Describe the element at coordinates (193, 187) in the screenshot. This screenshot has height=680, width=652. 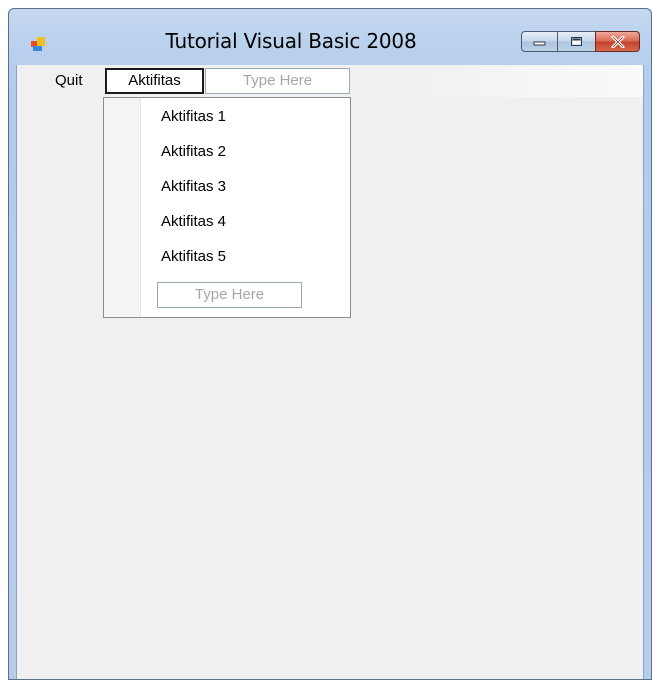
I see `dropdown-item-aktifitas-3: Aktifitas 3` at that location.